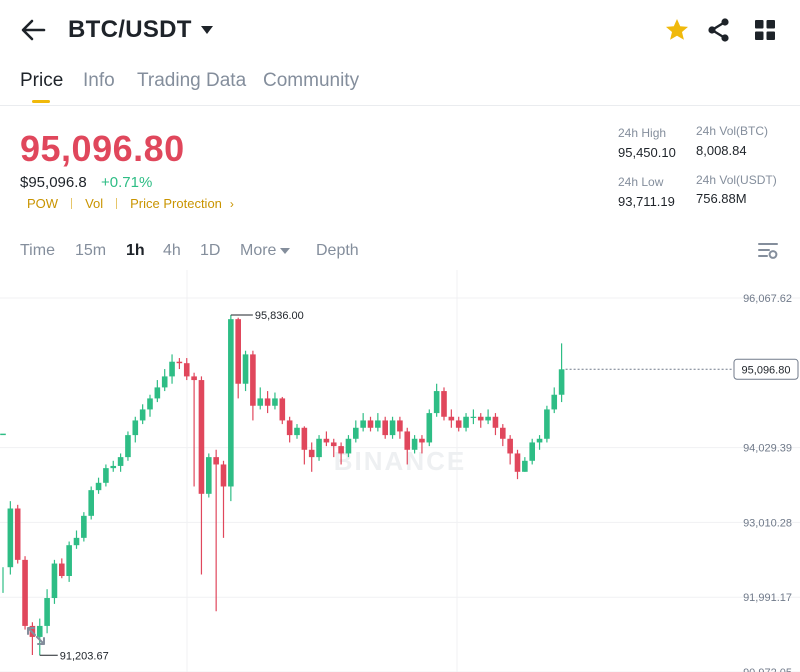 The width and height of the screenshot is (800, 672). What do you see at coordinates (94, 203) in the screenshot?
I see `tag-vol: Vol` at bounding box center [94, 203].